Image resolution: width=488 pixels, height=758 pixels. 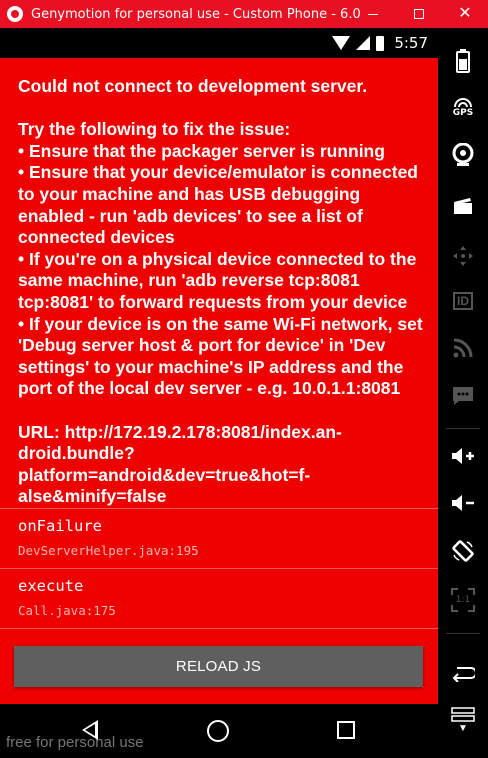 What do you see at coordinates (108, 550) in the screenshot?
I see `stack-frame-file: DevServerHelper.java:195` at bounding box center [108, 550].